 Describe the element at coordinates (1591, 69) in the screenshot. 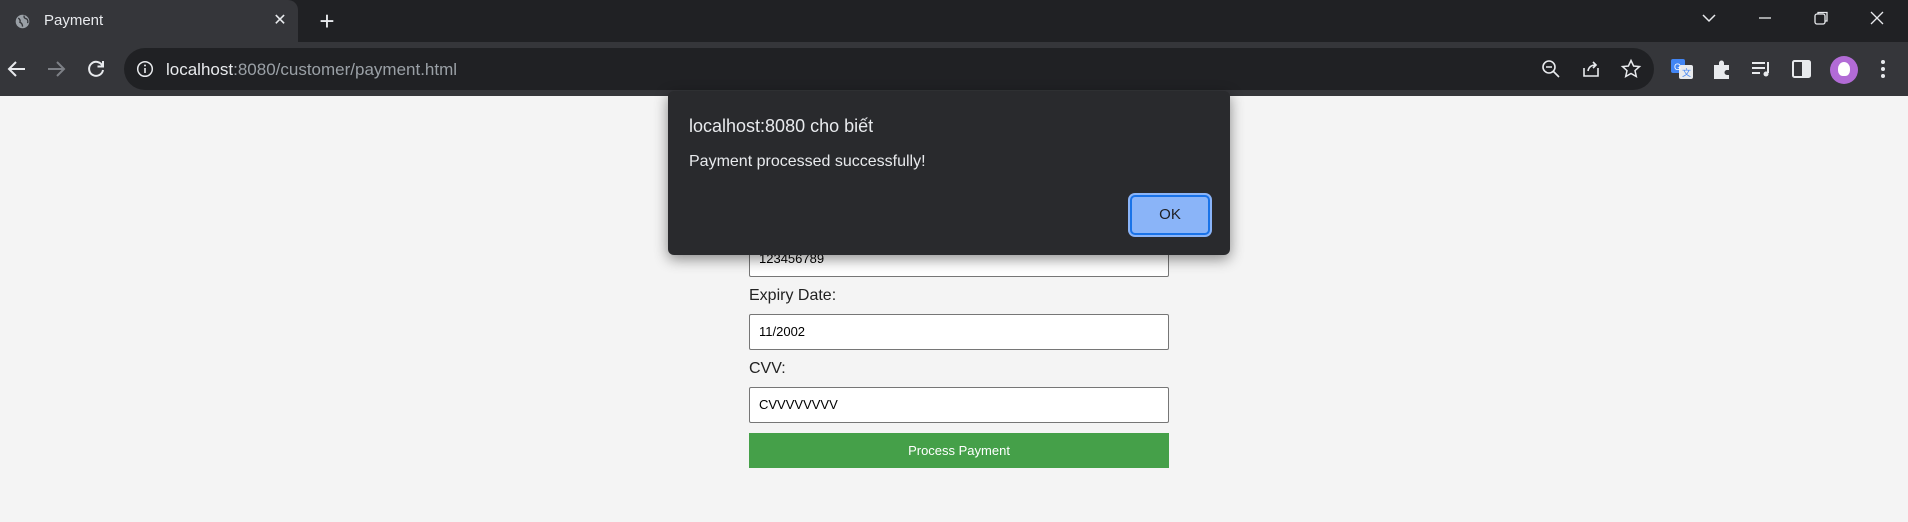

I see `share-icon` at that location.